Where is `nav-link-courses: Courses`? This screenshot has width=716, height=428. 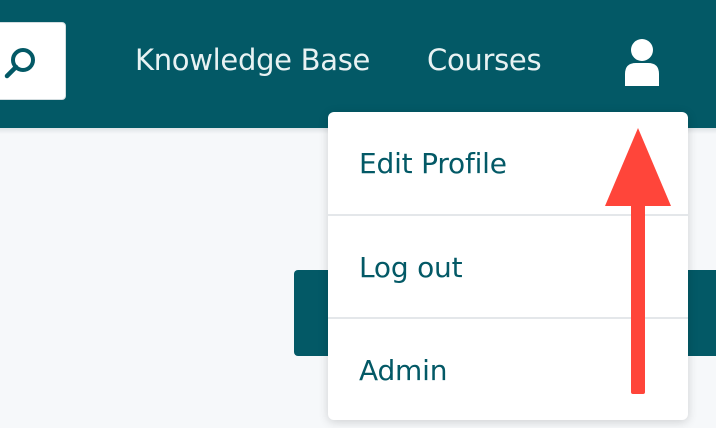
nav-link-courses: Courses is located at coordinates (484, 60).